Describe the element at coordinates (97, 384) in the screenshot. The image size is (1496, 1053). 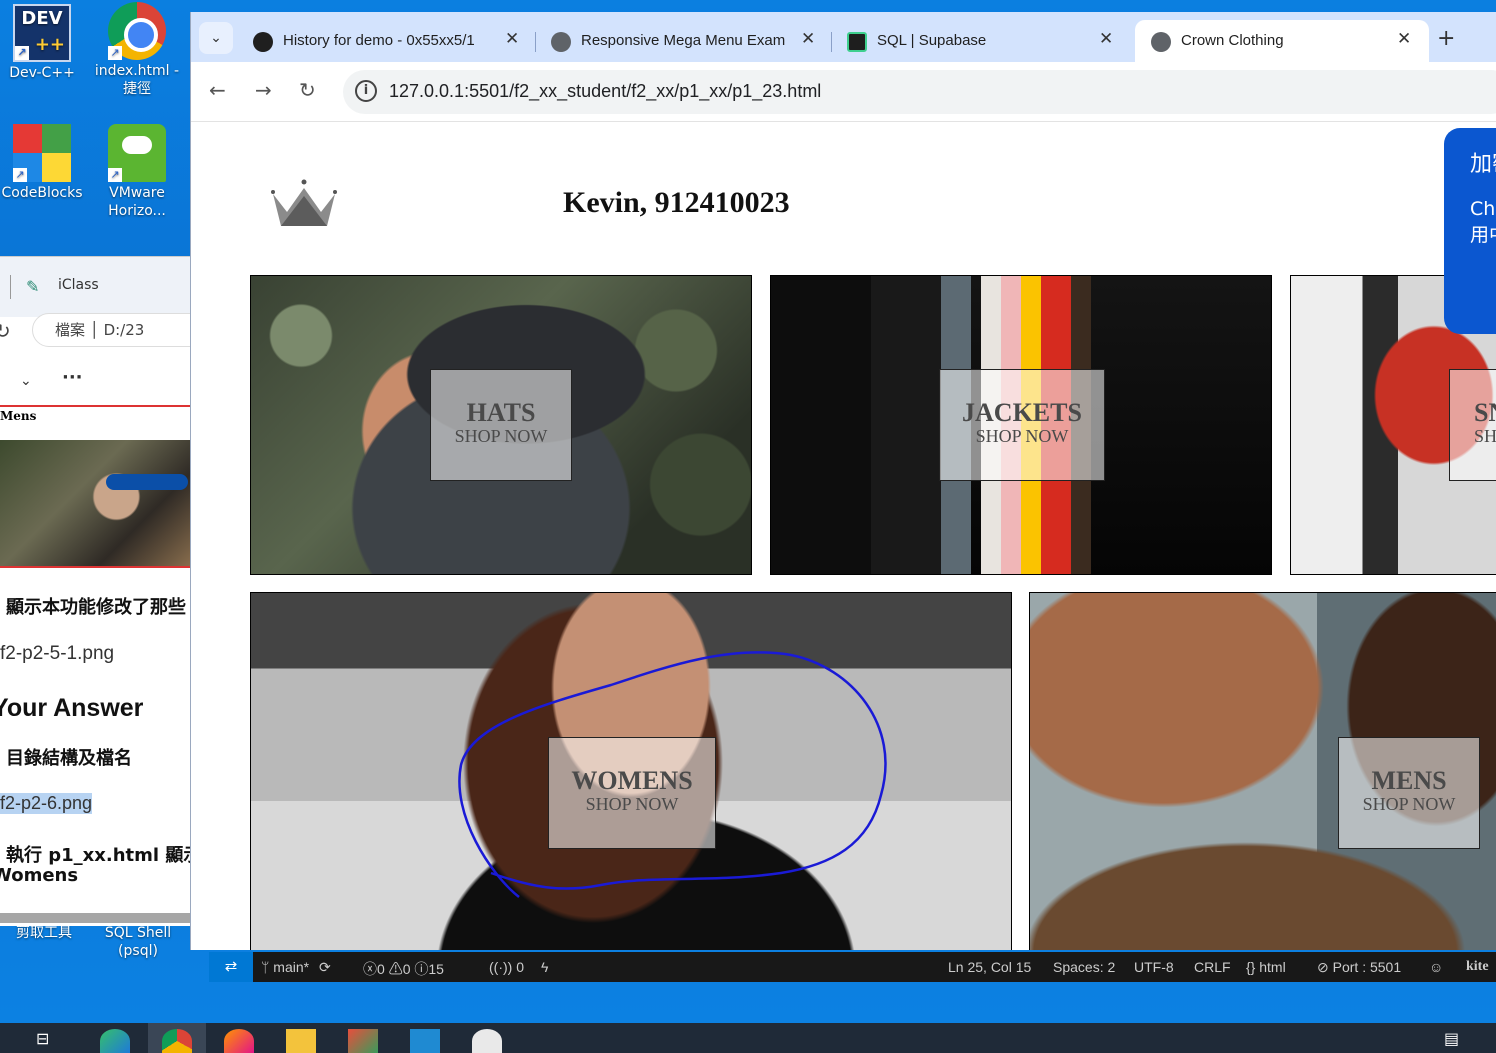
I see `bg-toolbar: ⌄ ···` at that location.